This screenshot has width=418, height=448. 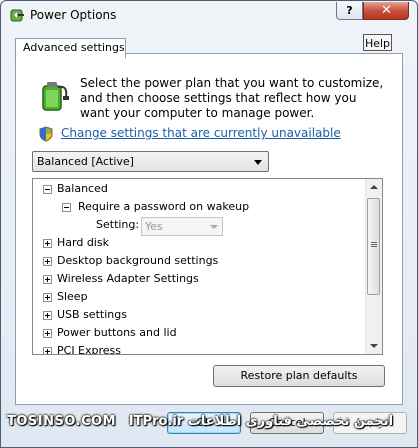 What do you see at coordinates (92, 314) in the screenshot?
I see `tree-item-label: USB settings` at bounding box center [92, 314].